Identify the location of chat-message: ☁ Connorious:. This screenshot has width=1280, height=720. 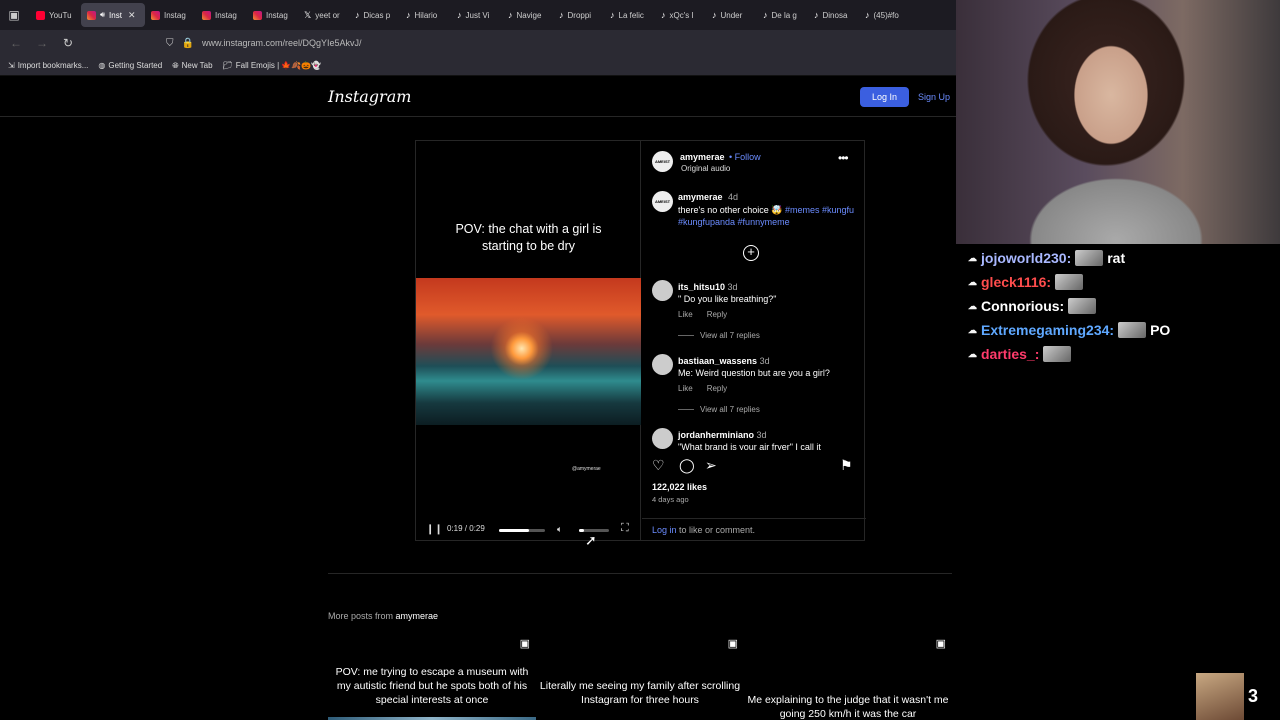
(1118, 306).